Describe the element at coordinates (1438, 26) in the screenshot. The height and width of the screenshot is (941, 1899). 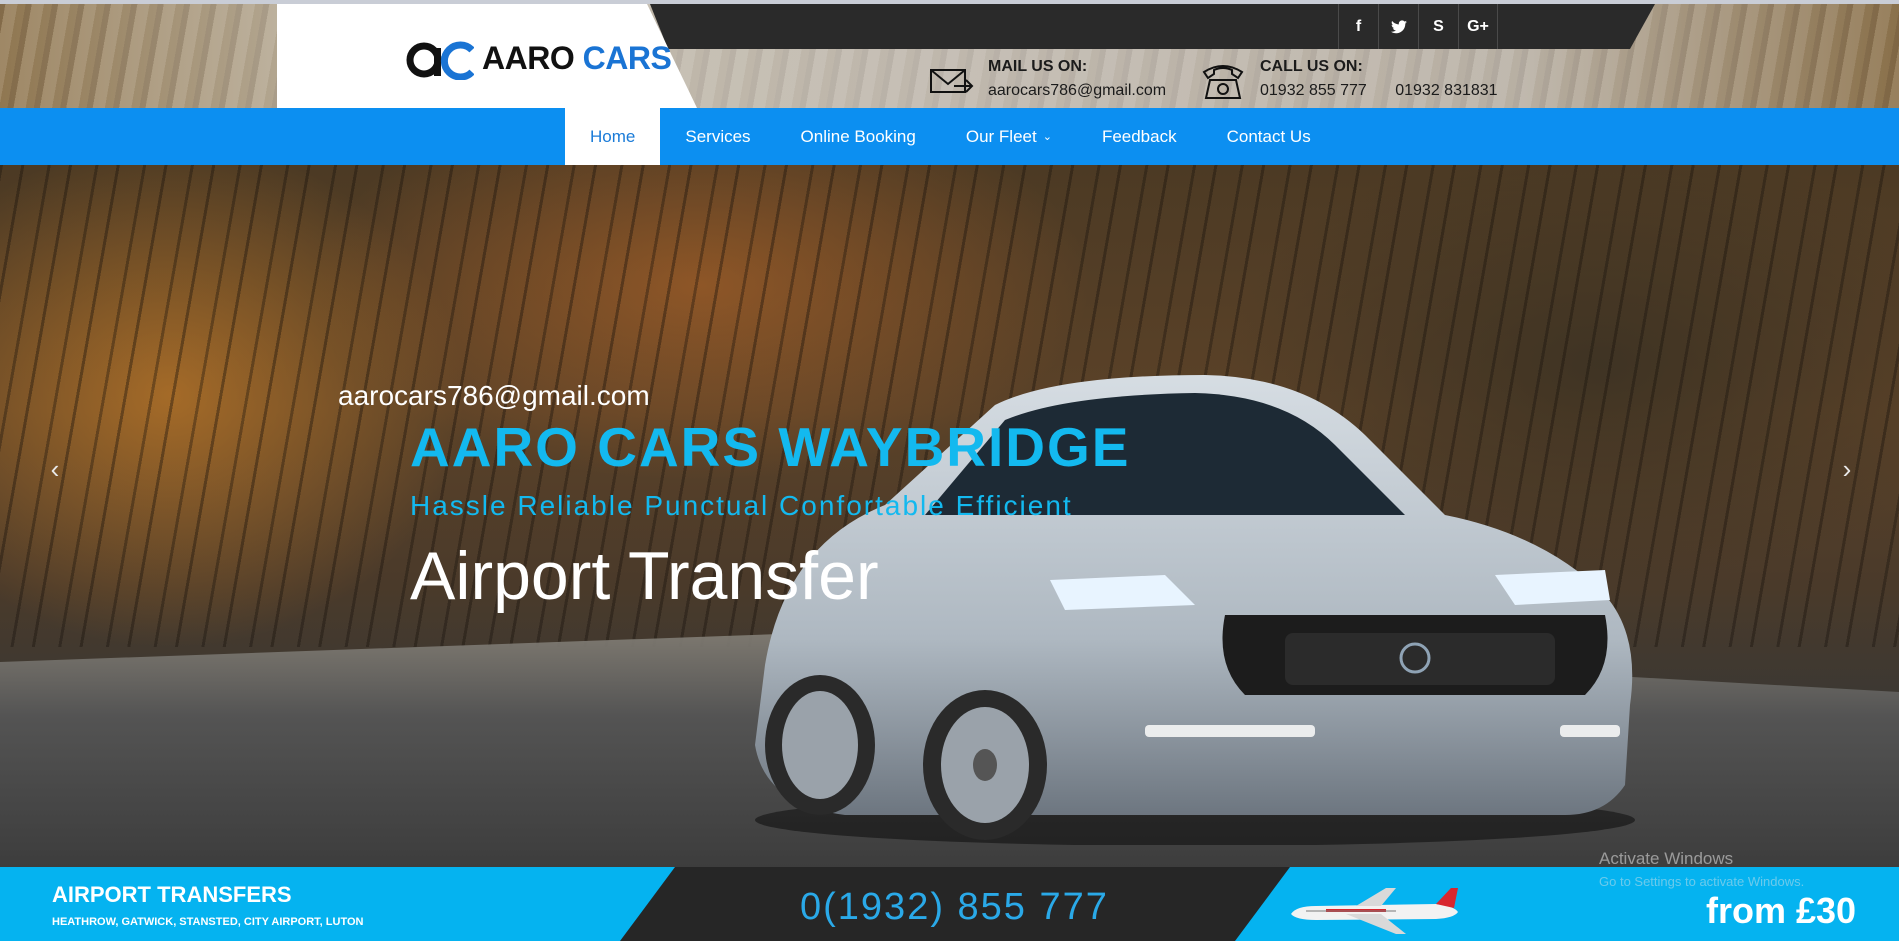
I see `skype-icon: S` at that location.